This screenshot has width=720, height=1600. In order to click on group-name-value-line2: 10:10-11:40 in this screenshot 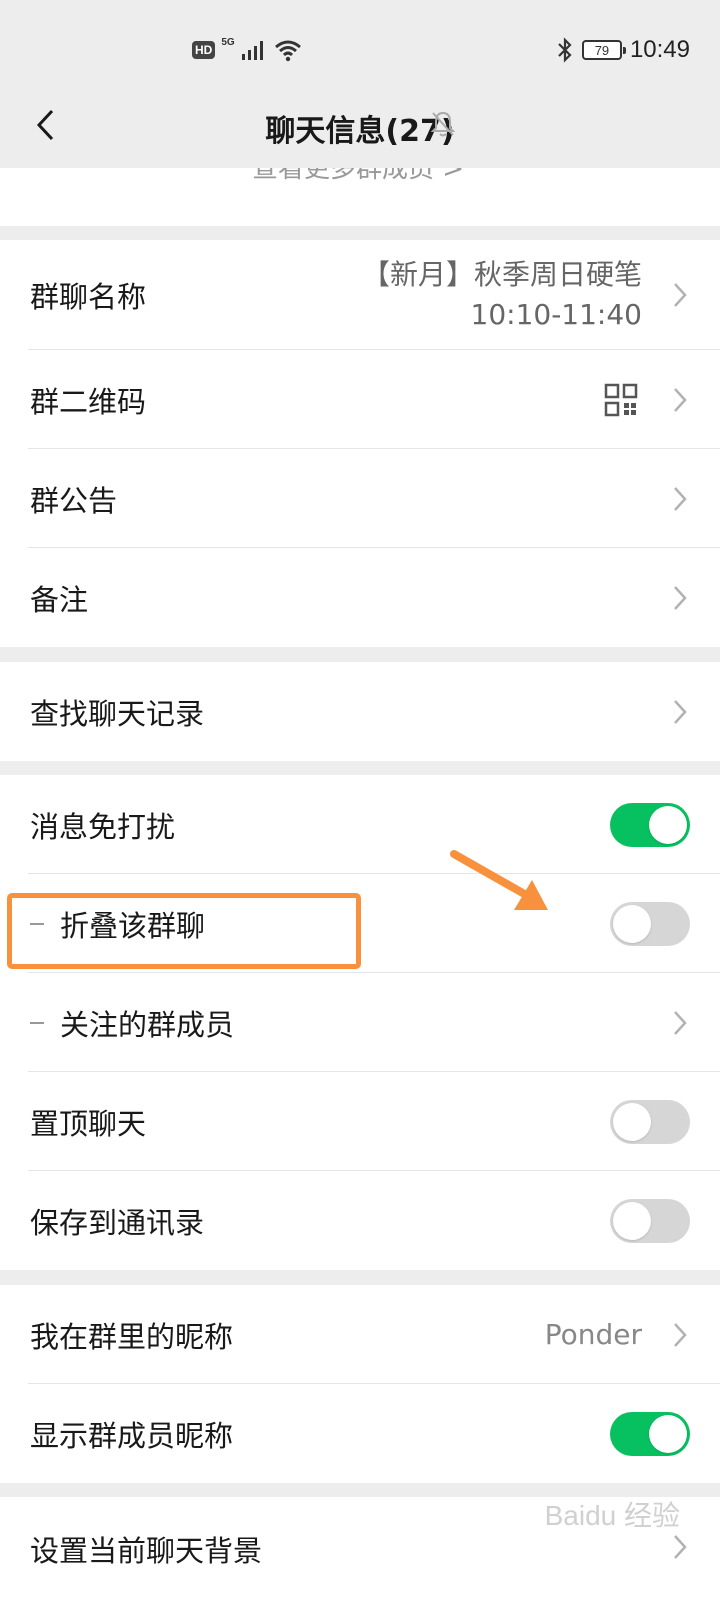, I will do `click(556, 314)`.